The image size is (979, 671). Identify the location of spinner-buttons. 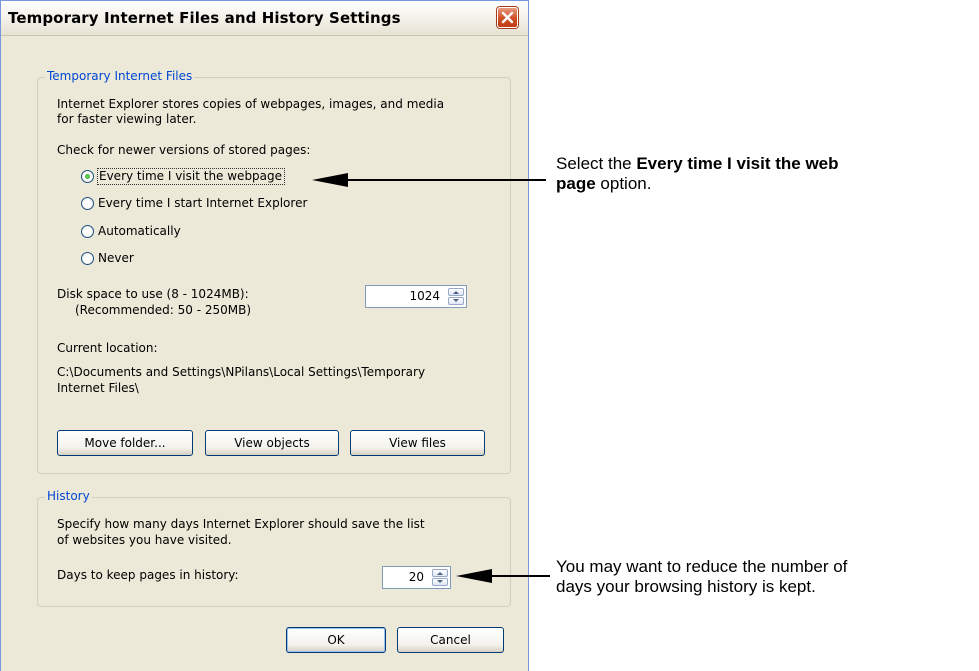
(456, 296).